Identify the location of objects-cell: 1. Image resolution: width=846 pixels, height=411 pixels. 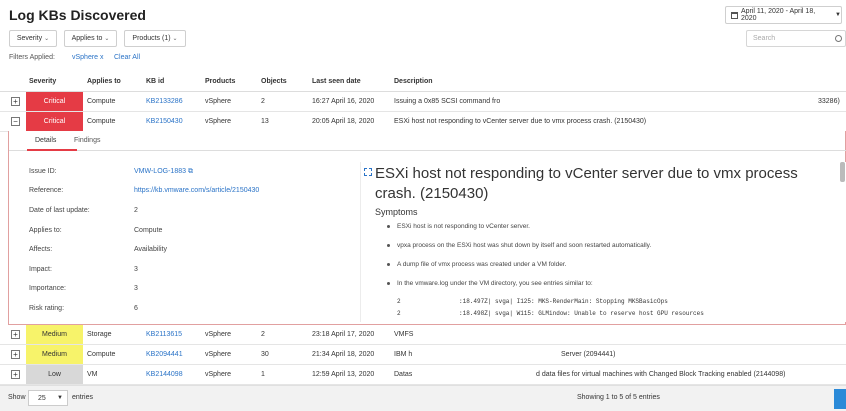
(263, 374).